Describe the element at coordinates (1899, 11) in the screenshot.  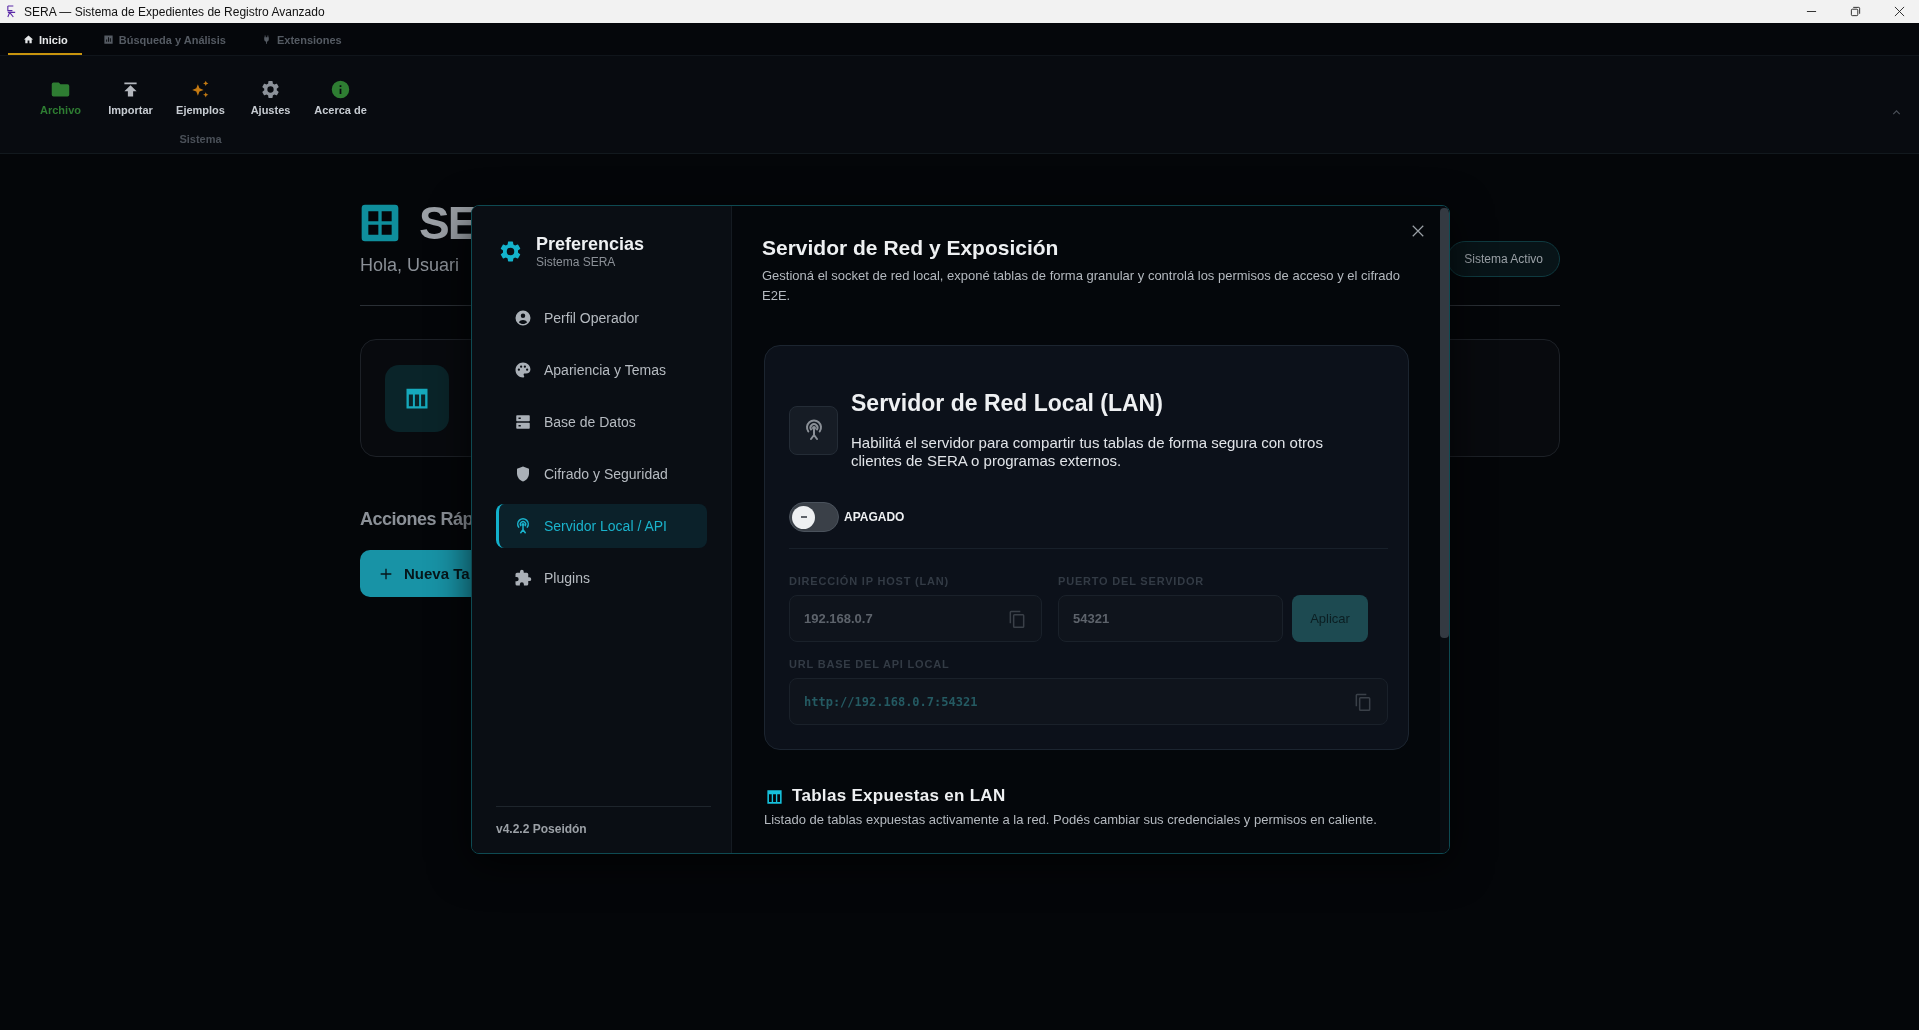
I see `close-icon` at that location.